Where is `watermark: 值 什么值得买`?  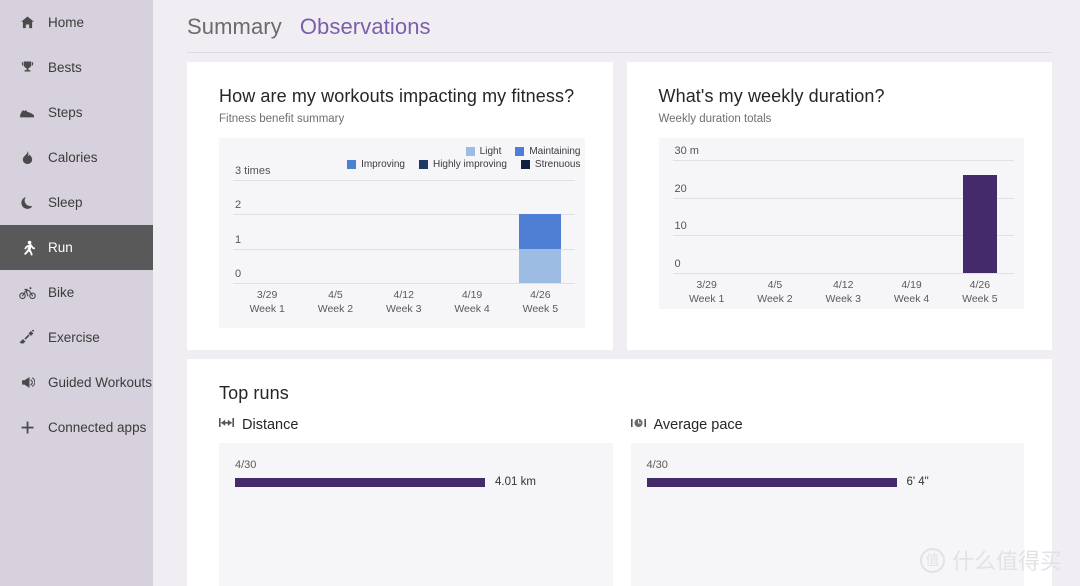 watermark: 值 什么值得买 is located at coordinates (990, 560).